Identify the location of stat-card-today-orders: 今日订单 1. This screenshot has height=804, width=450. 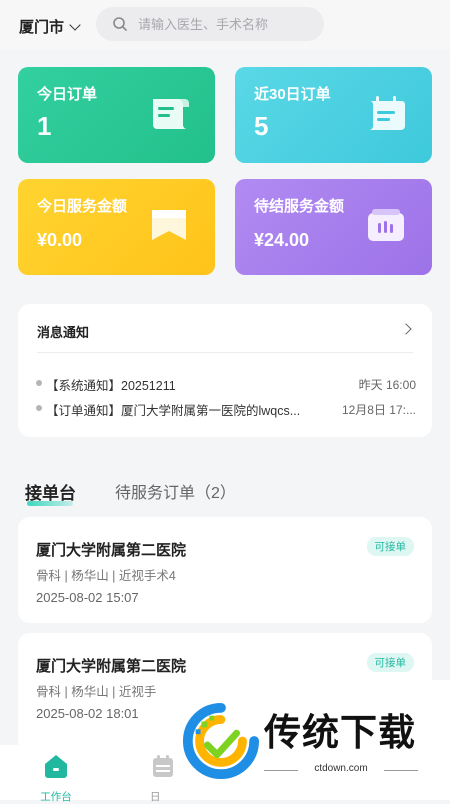
(116, 115).